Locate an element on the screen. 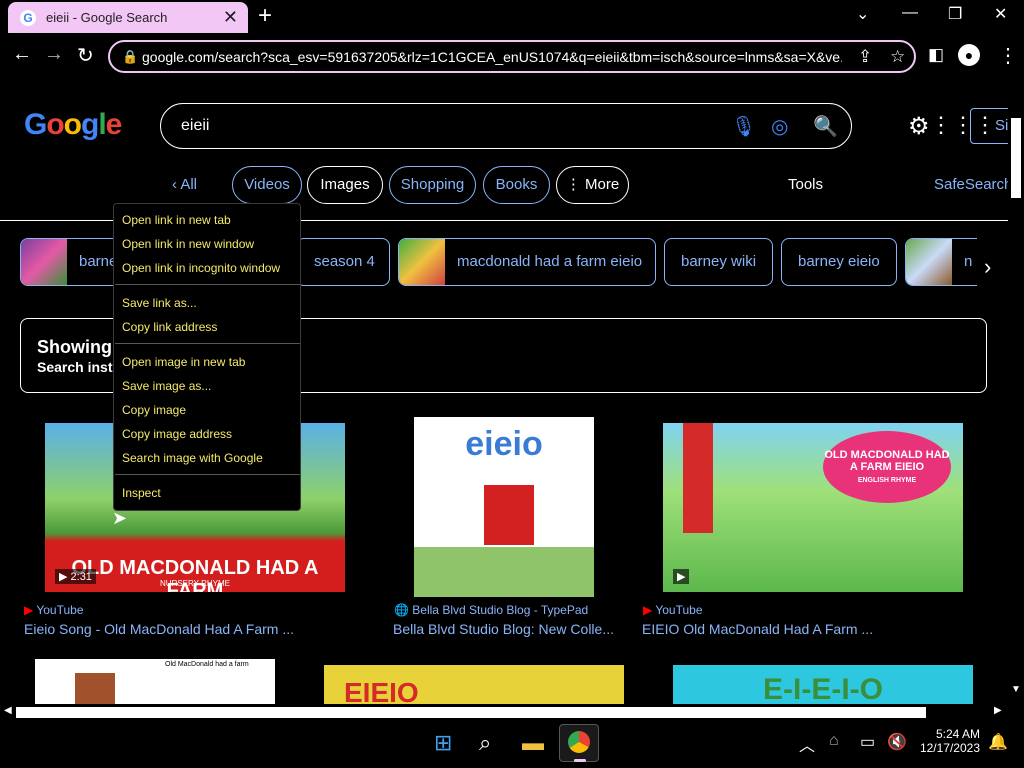  menu-copy-image: Copy image is located at coordinates (154, 410).